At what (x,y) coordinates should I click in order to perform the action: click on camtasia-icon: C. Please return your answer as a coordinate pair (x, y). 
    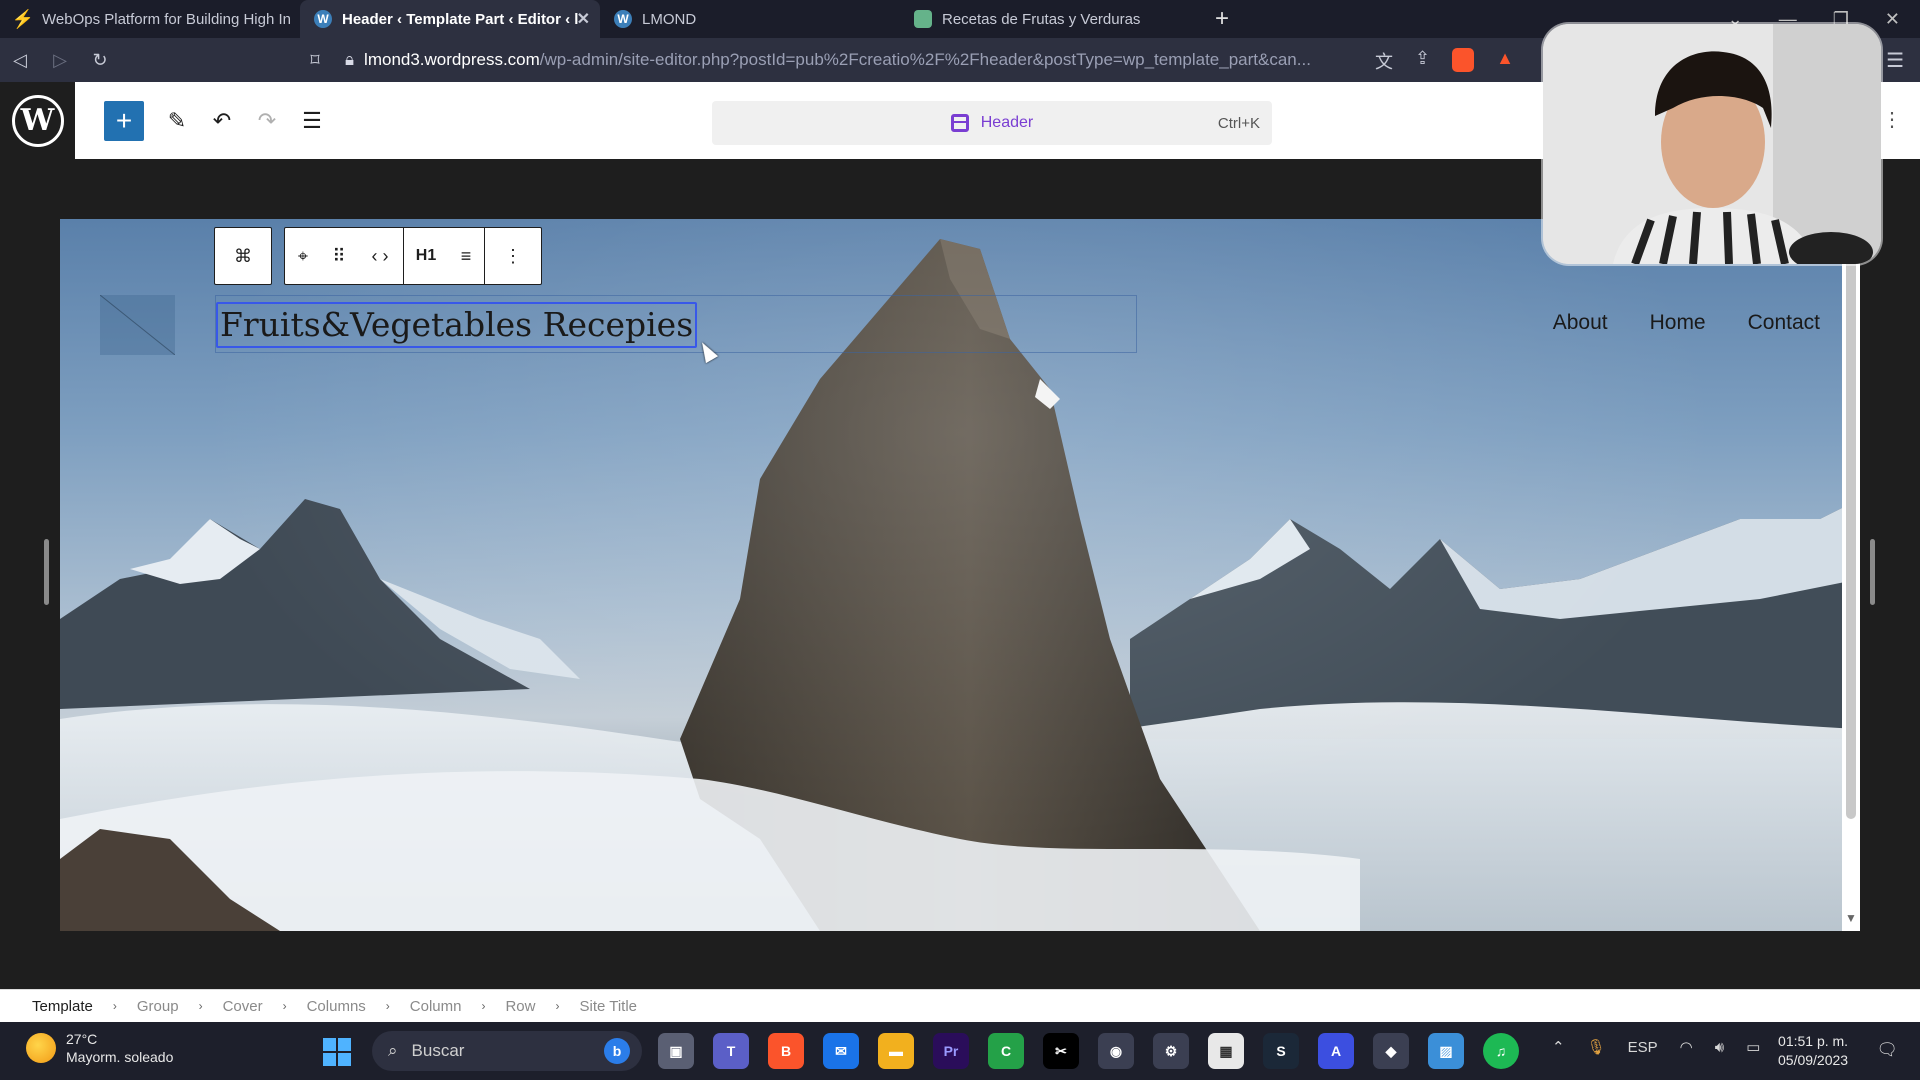
    Looking at the image, I should click on (1006, 1051).